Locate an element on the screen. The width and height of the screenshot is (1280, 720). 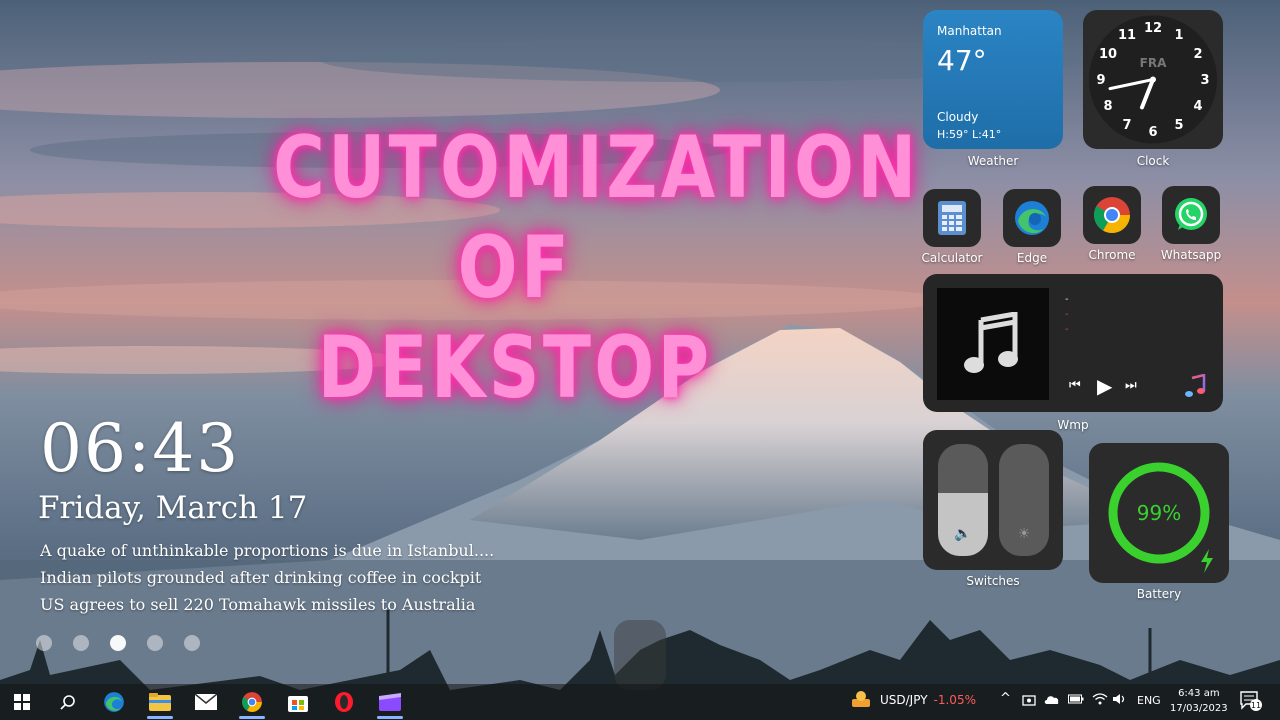
clock-numeral: 7 is located at coordinates (1126, 125).